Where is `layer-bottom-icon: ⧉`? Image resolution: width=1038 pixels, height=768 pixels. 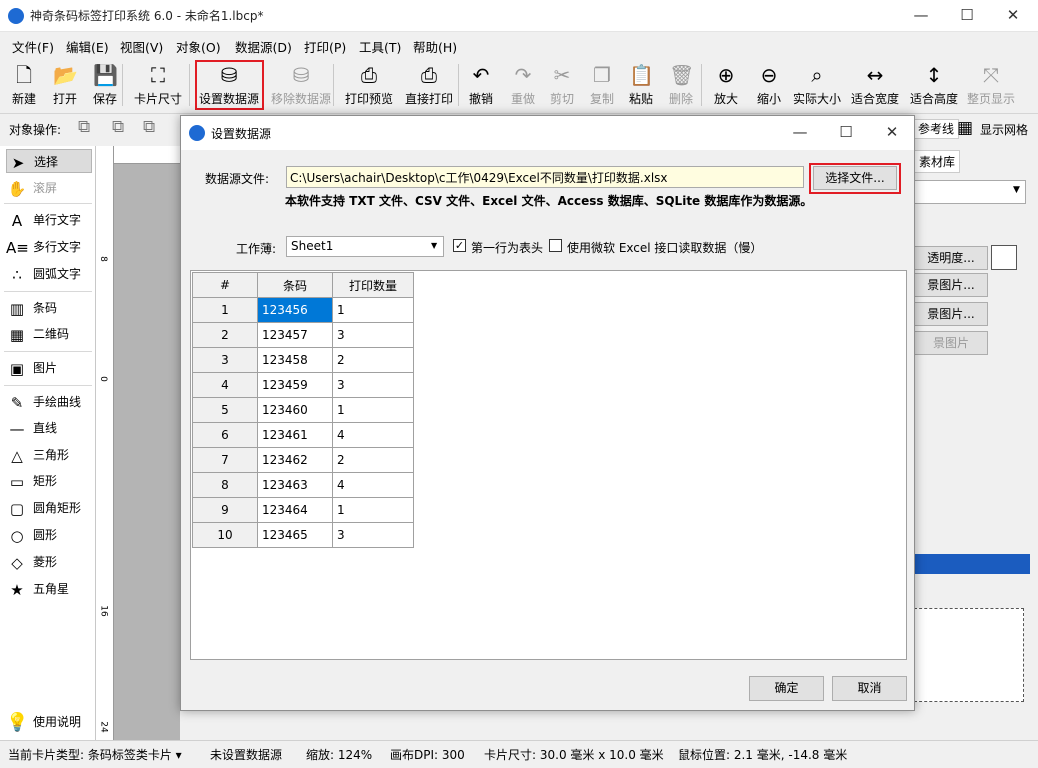 layer-bottom-icon: ⧉ is located at coordinates (149, 127).